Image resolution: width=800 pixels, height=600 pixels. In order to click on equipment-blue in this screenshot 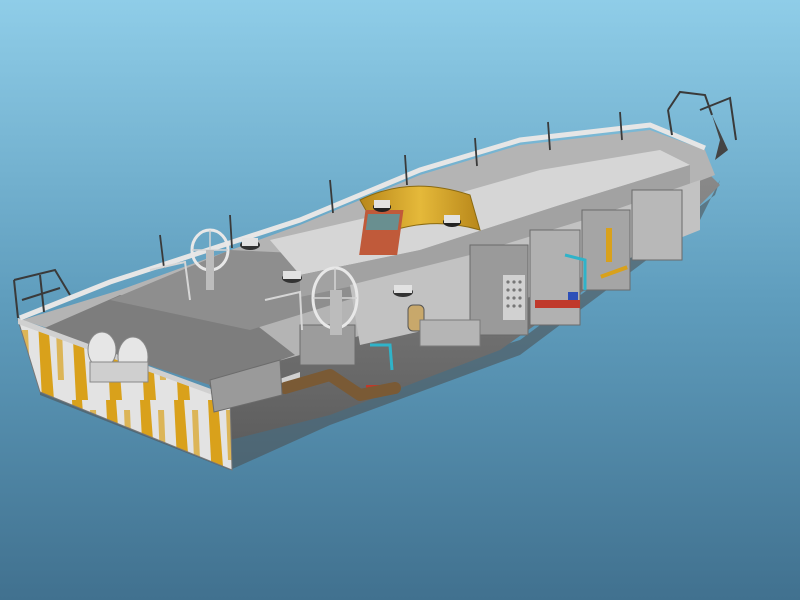, I will do `click(573, 296)`.